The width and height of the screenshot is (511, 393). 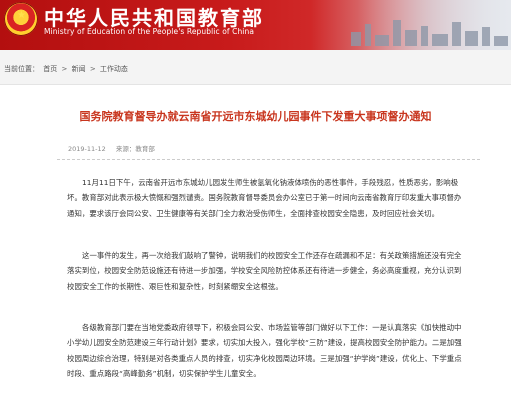 I want to click on header-skyline-image, so click(x=411, y=25).